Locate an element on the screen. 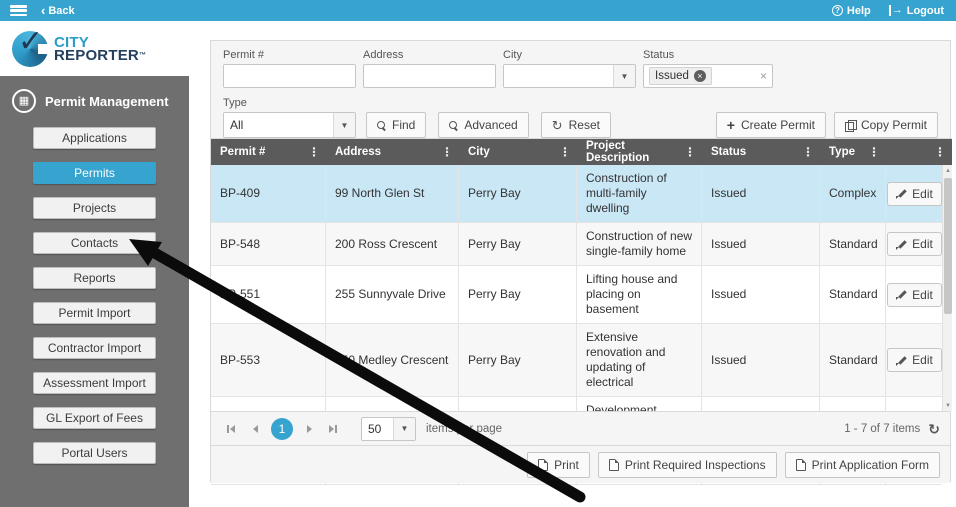 The width and height of the screenshot is (956, 507). sidebar-item-projects: Projects is located at coordinates (94, 208).